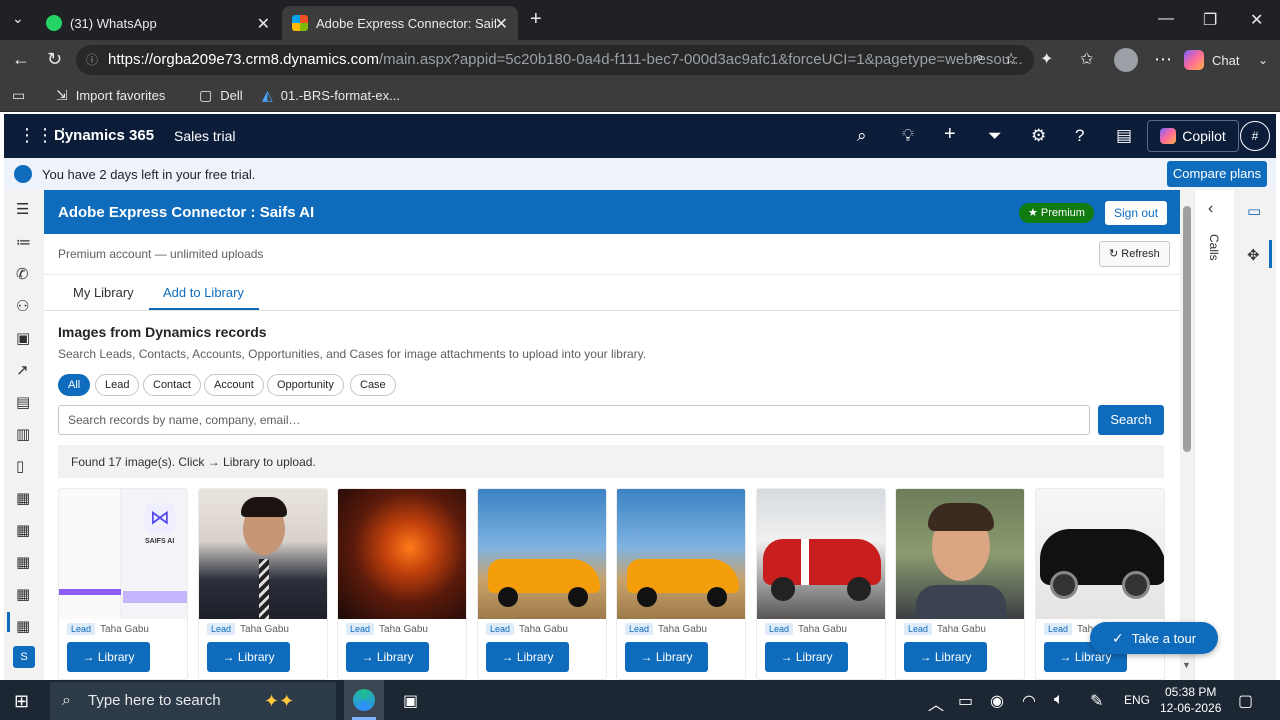 This screenshot has height=720, width=1280. Describe the element at coordinates (995, 136) in the screenshot. I see `filter-icon: ⏷` at that location.